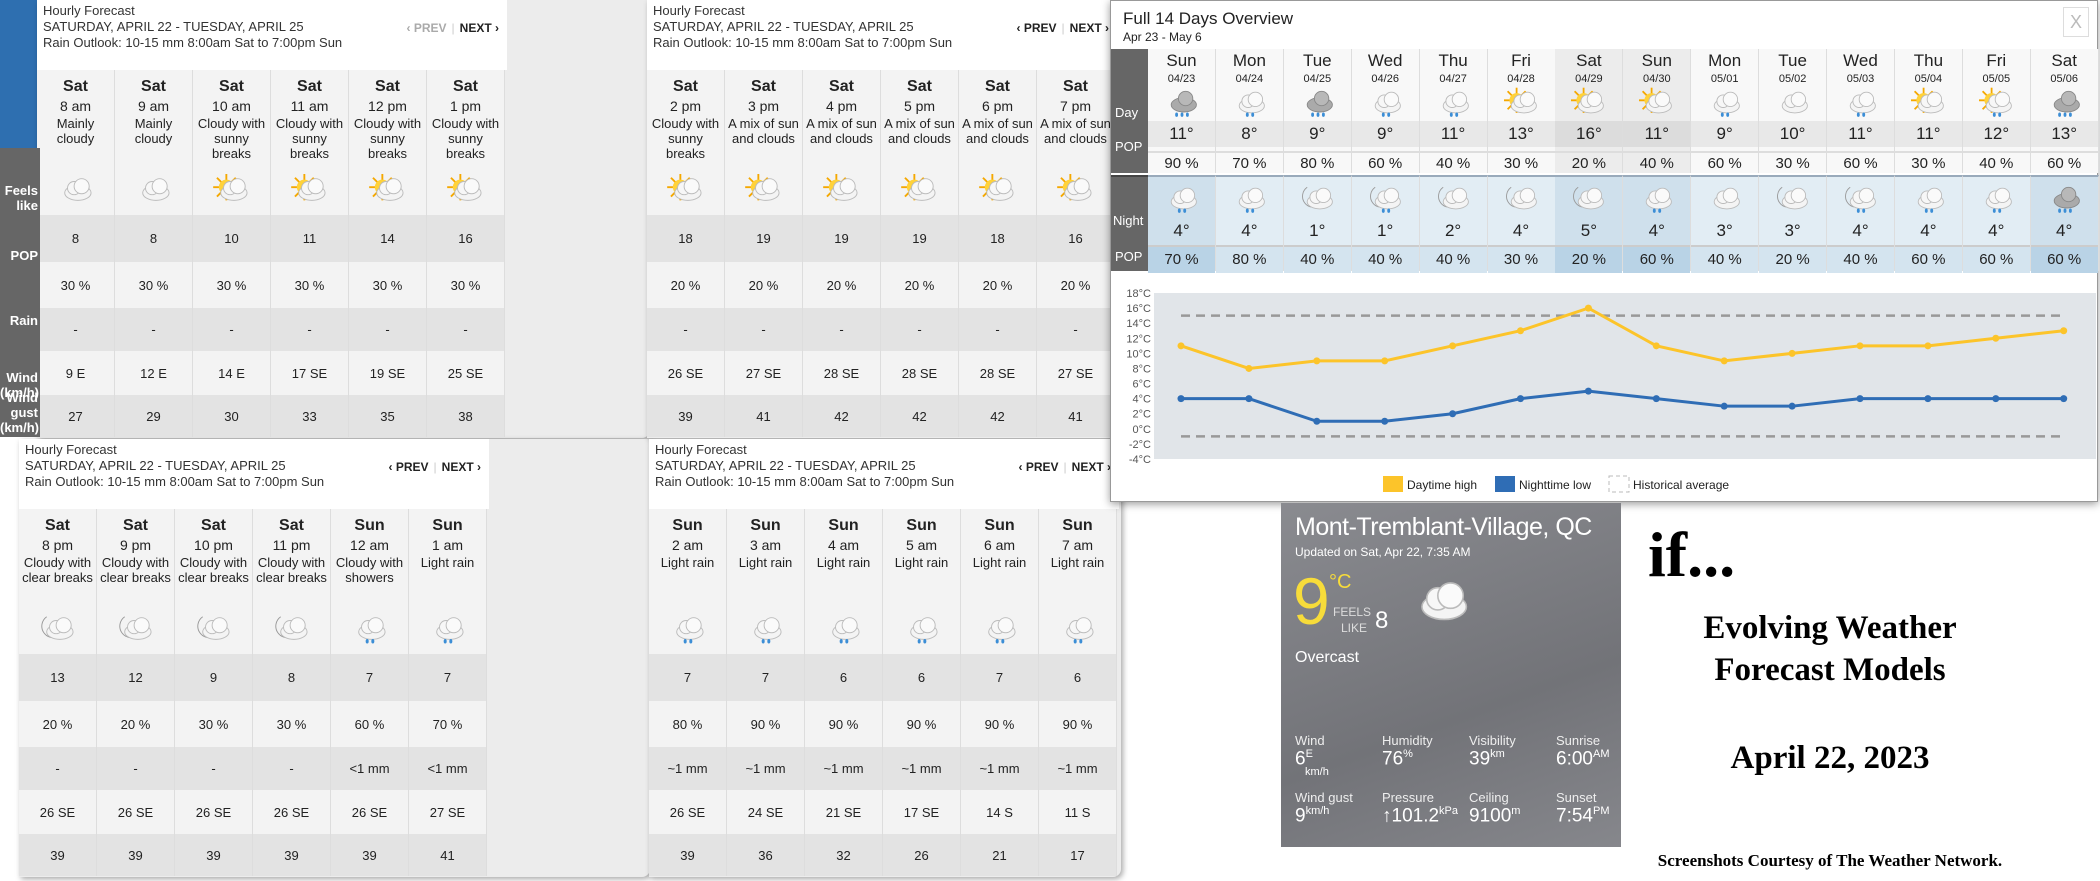 The width and height of the screenshot is (2100, 881). What do you see at coordinates (1489, 797) in the screenshot?
I see `stat-label: Ceiling` at bounding box center [1489, 797].